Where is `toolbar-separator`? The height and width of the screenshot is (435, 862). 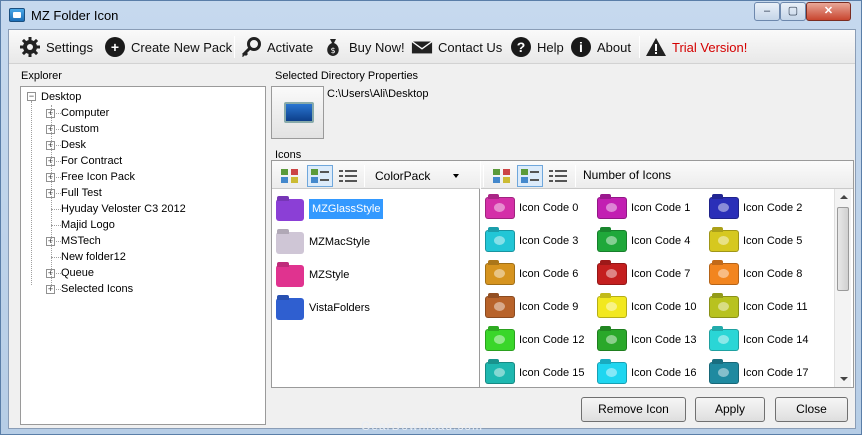 toolbar-separator is located at coordinates (639, 47).